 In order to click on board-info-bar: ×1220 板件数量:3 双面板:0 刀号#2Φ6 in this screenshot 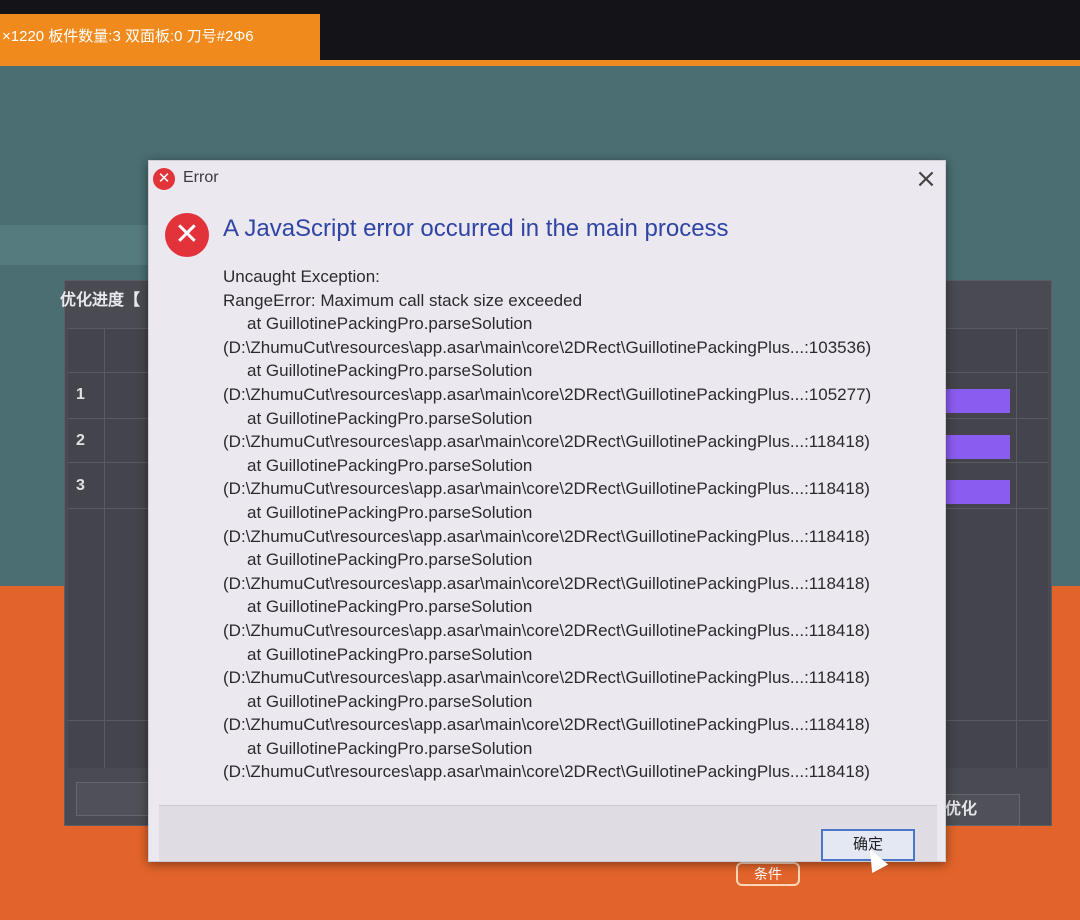, I will do `click(160, 37)`.